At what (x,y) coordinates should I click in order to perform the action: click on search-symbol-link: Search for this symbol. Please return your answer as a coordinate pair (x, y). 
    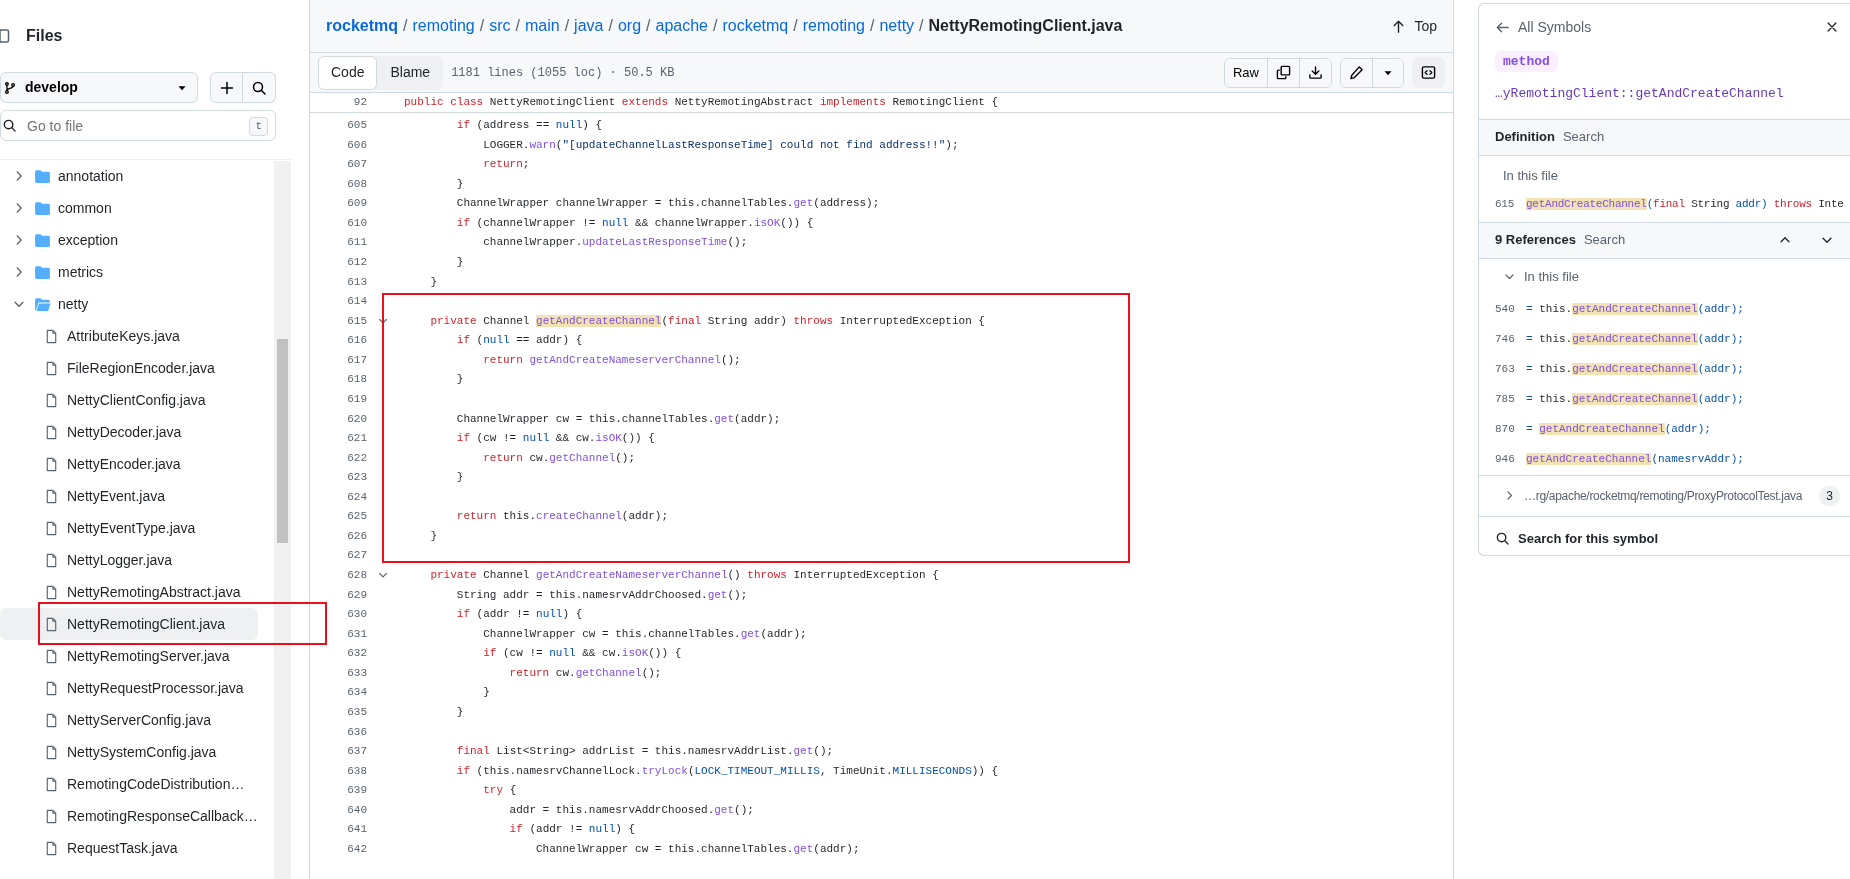
    Looking at the image, I should click on (1664, 535).